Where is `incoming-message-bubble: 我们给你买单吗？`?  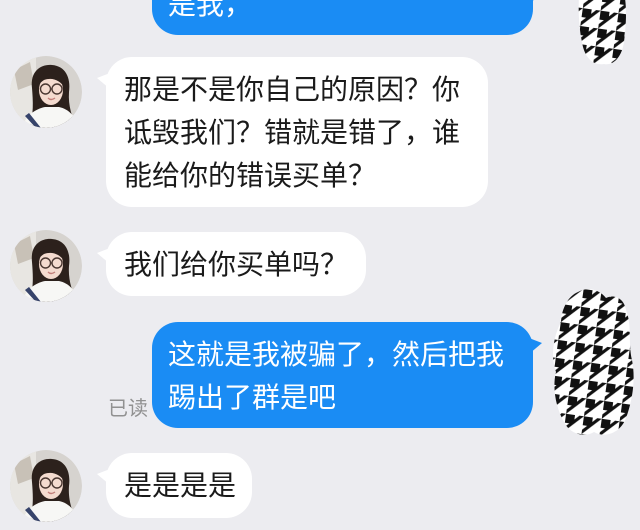
incoming-message-bubble: 我们给你买单吗？ is located at coordinates (231, 264).